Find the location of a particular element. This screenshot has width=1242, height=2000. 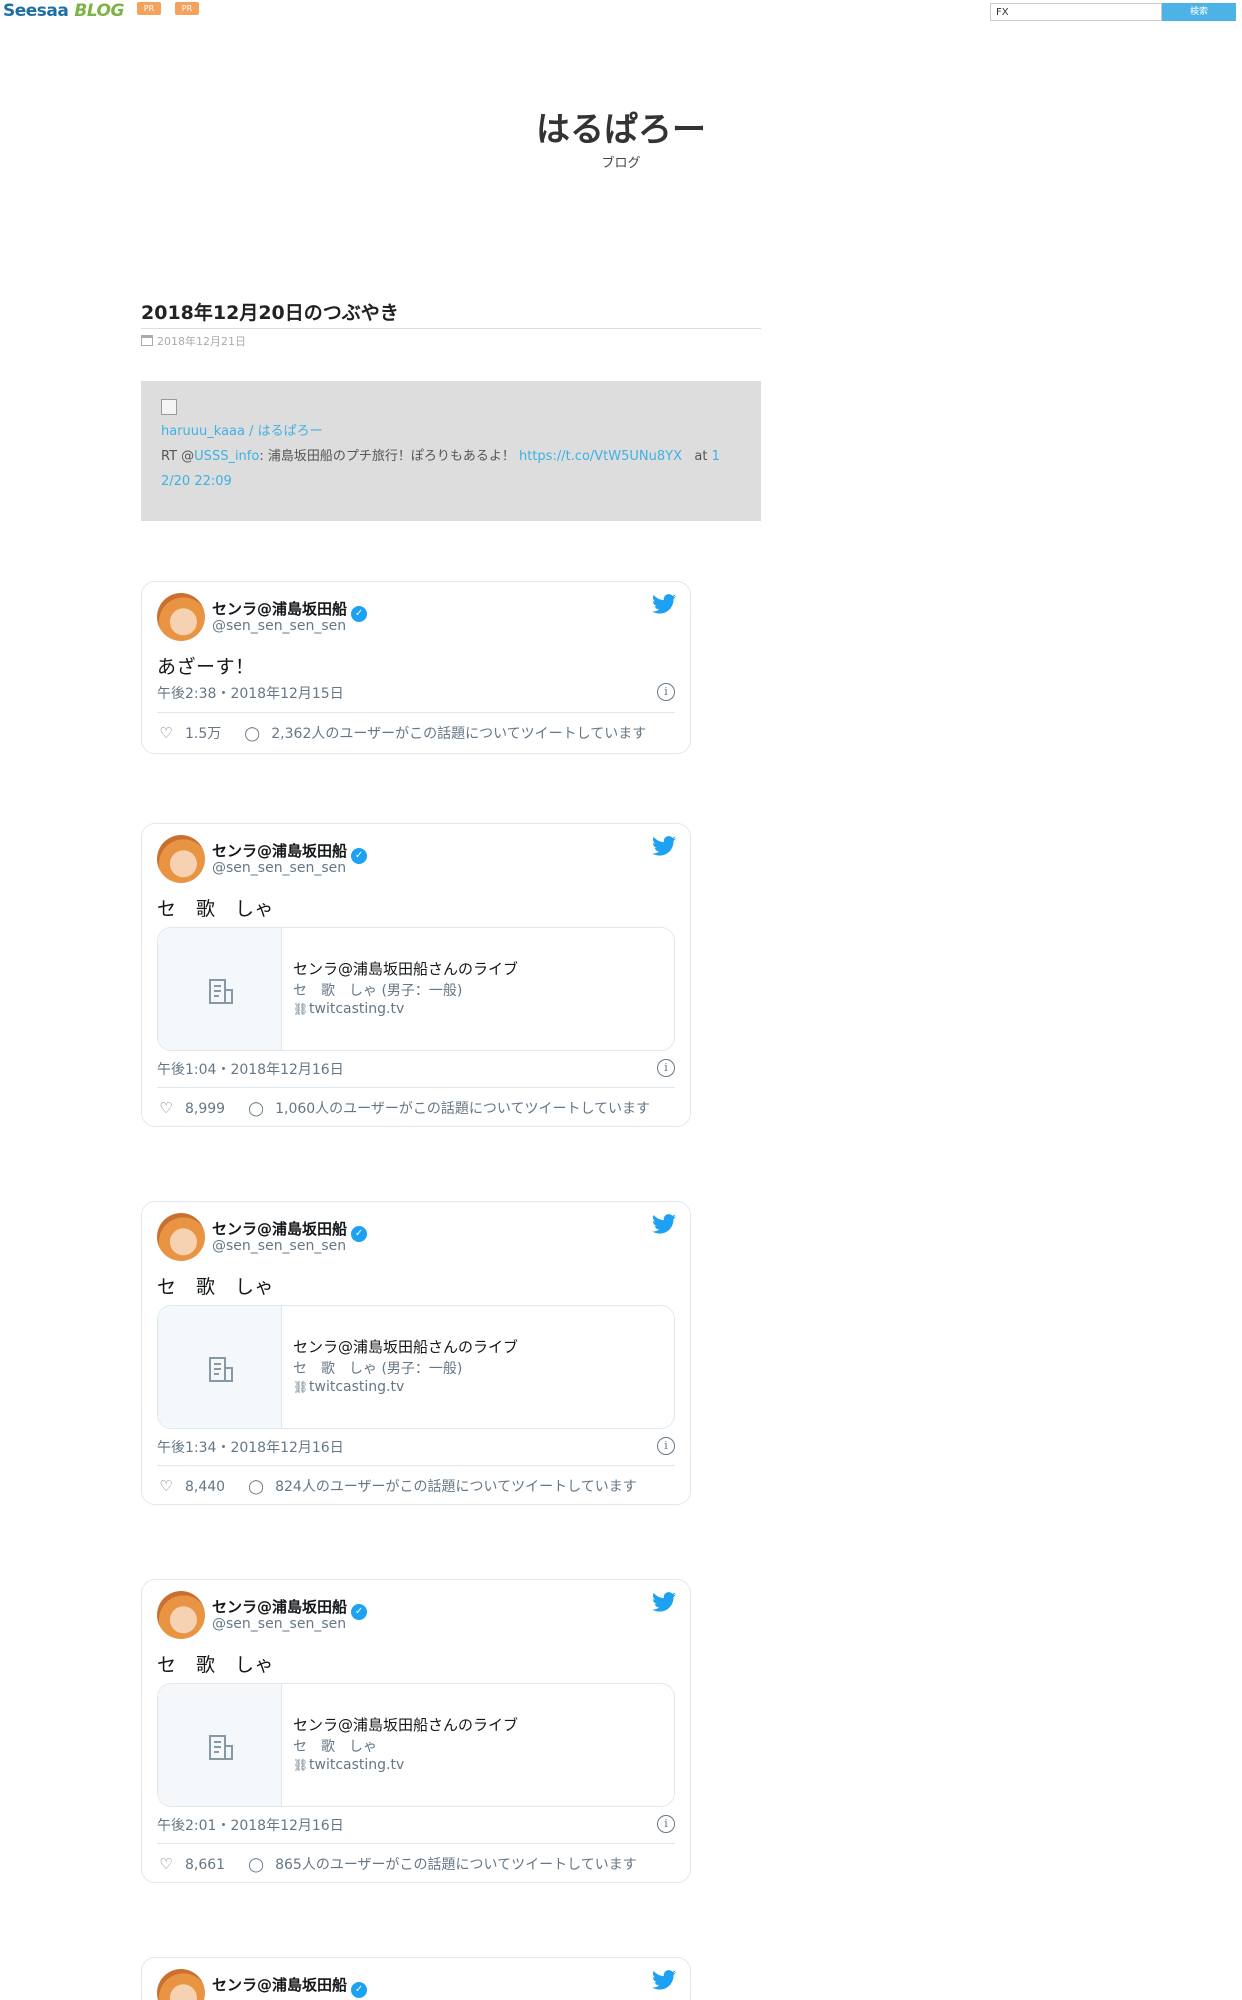

tweet-timestamp: 午後1:34・2018年12月16日 is located at coordinates (250, 1447).